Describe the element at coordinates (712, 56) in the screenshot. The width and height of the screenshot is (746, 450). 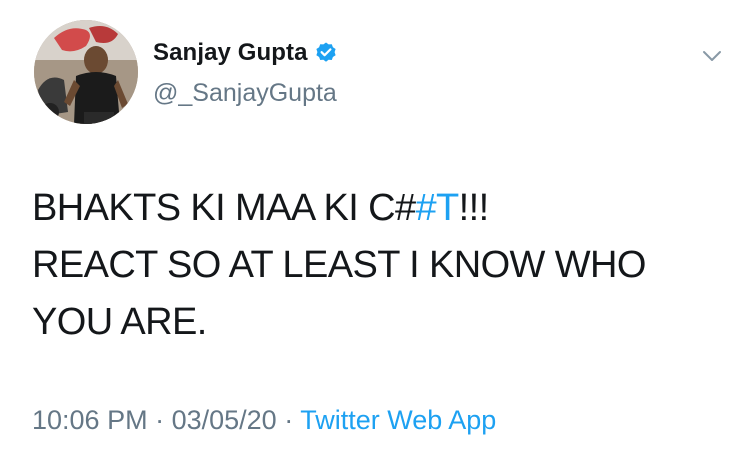
I see `chevron-down-icon` at that location.